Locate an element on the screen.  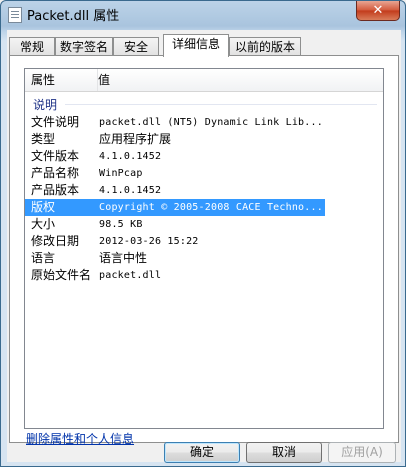
tab-digital-signatures: 数字签名 is located at coordinates (84, 46).